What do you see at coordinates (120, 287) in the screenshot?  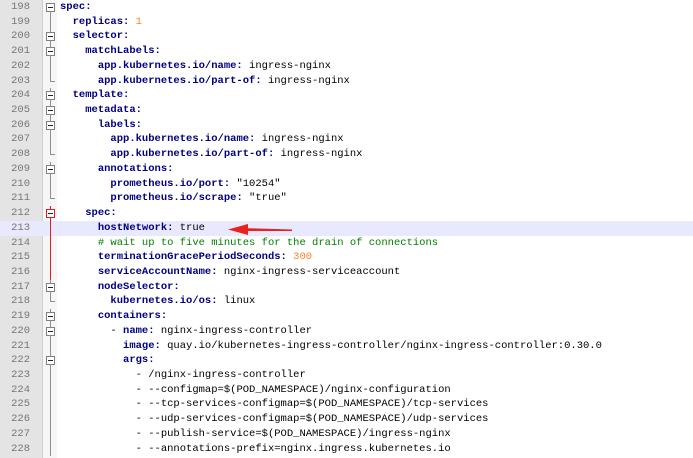 I see `code-text: nodeSelector:` at bounding box center [120, 287].